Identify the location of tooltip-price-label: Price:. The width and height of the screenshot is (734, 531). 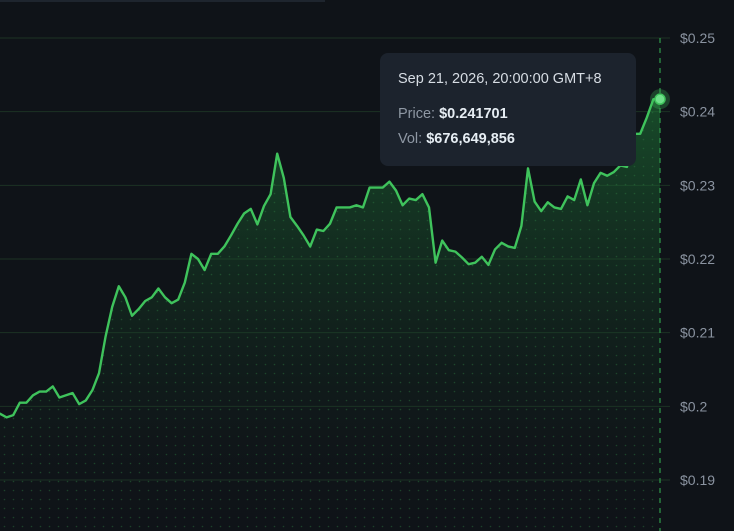
(417, 114).